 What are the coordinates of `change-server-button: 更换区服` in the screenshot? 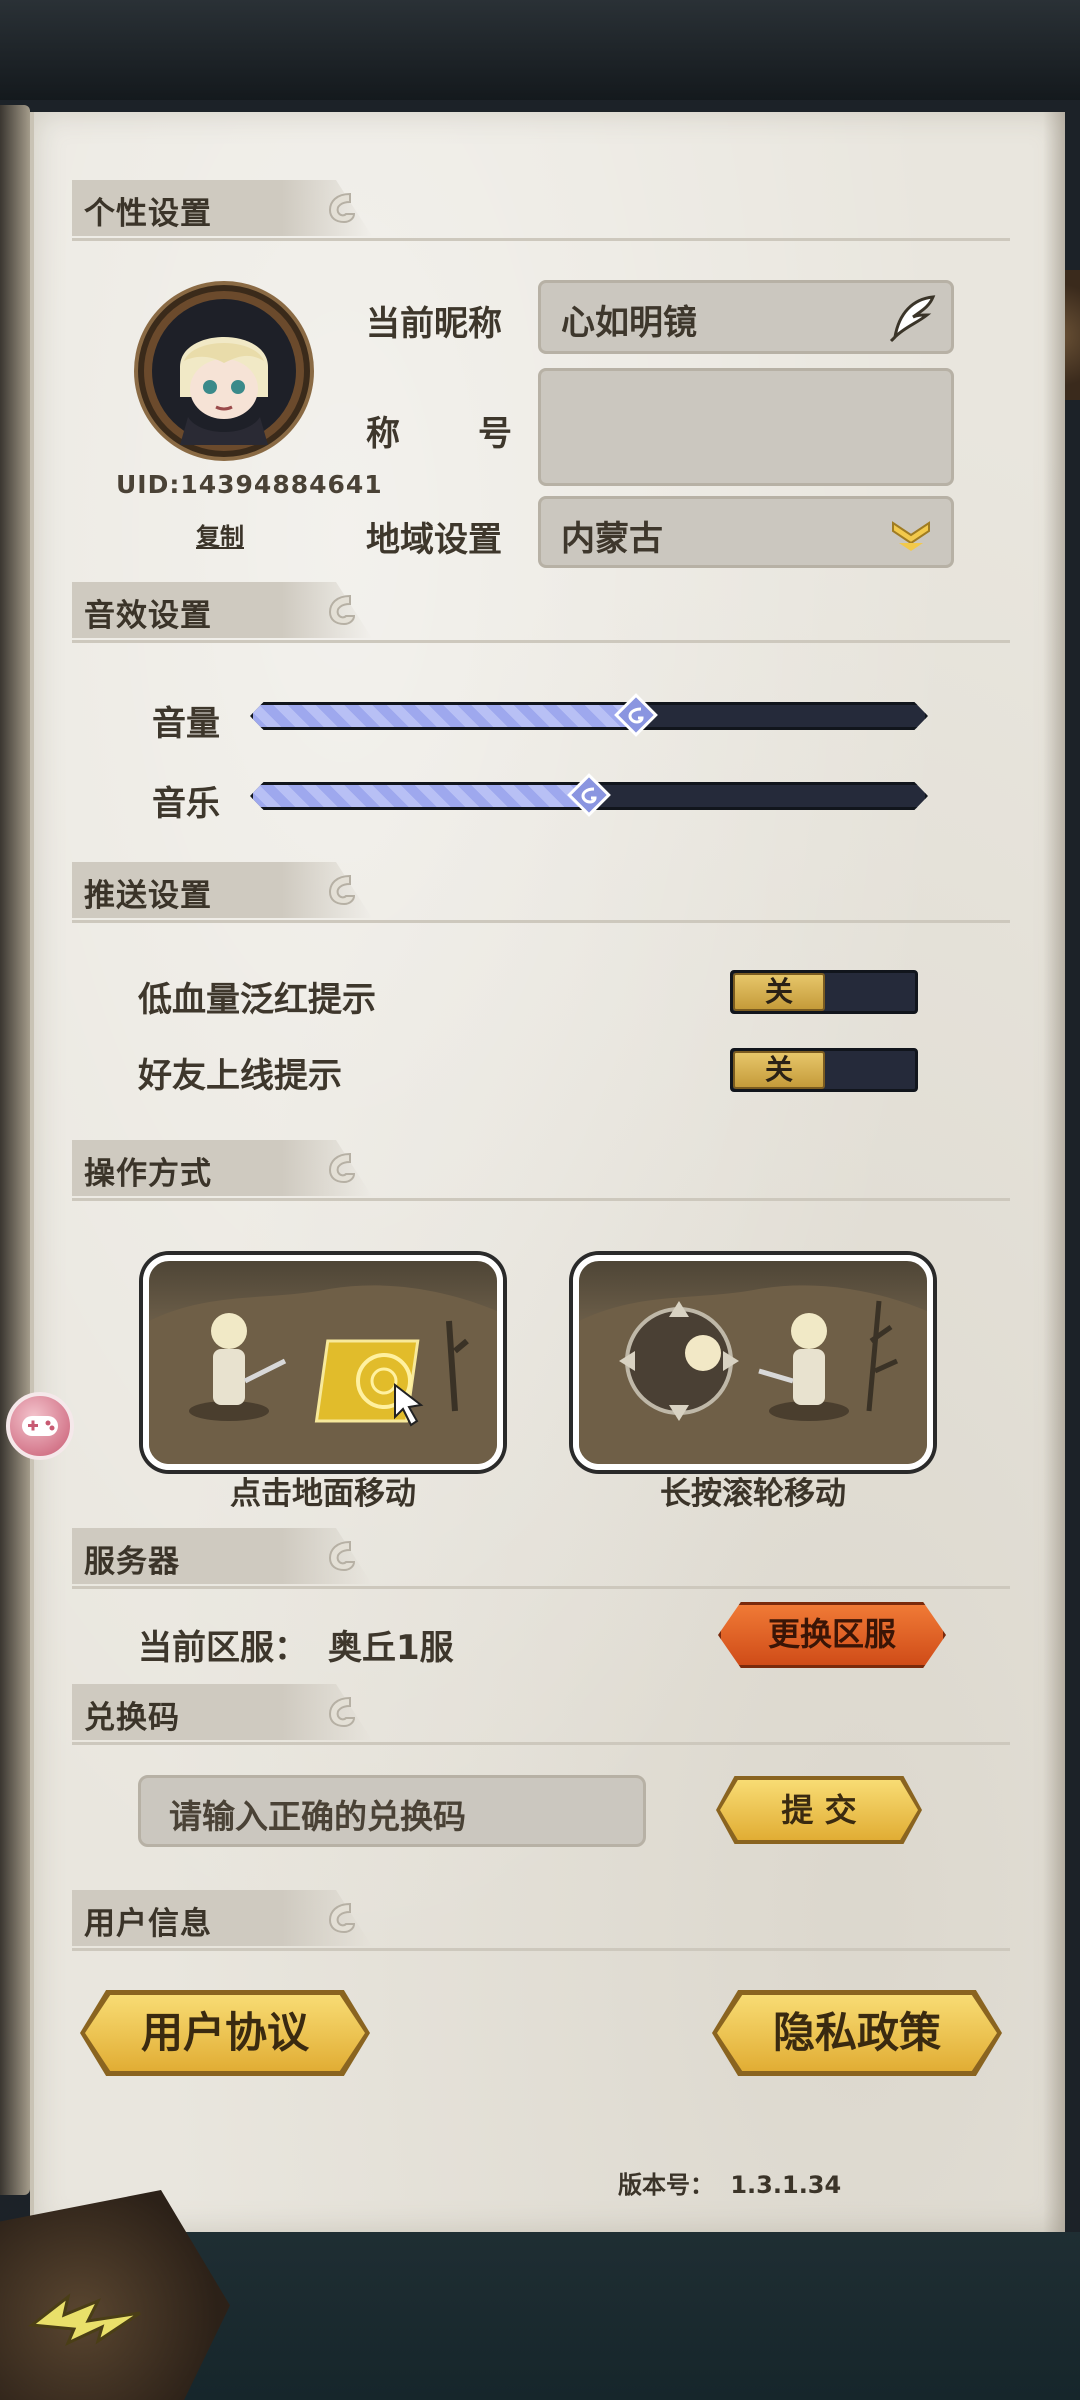 It's located at (832, 1635).